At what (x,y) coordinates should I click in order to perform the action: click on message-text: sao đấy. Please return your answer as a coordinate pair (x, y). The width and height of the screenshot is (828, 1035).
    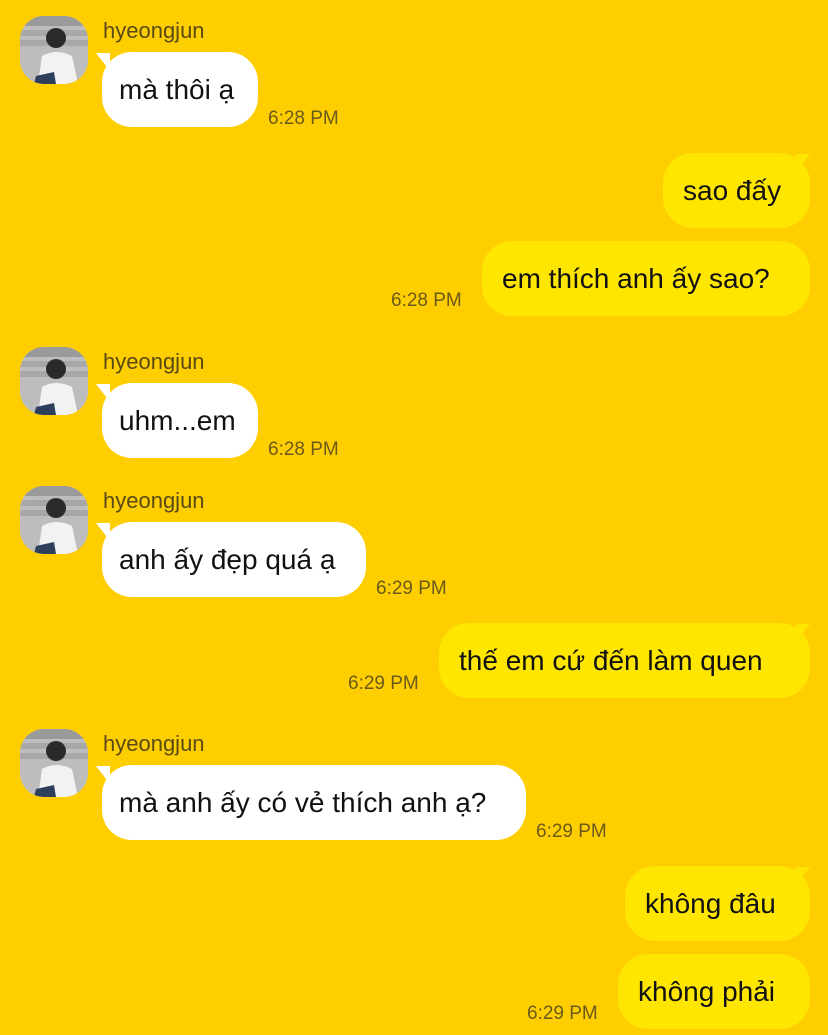
    Looking at the image, I should click on (732, 190).